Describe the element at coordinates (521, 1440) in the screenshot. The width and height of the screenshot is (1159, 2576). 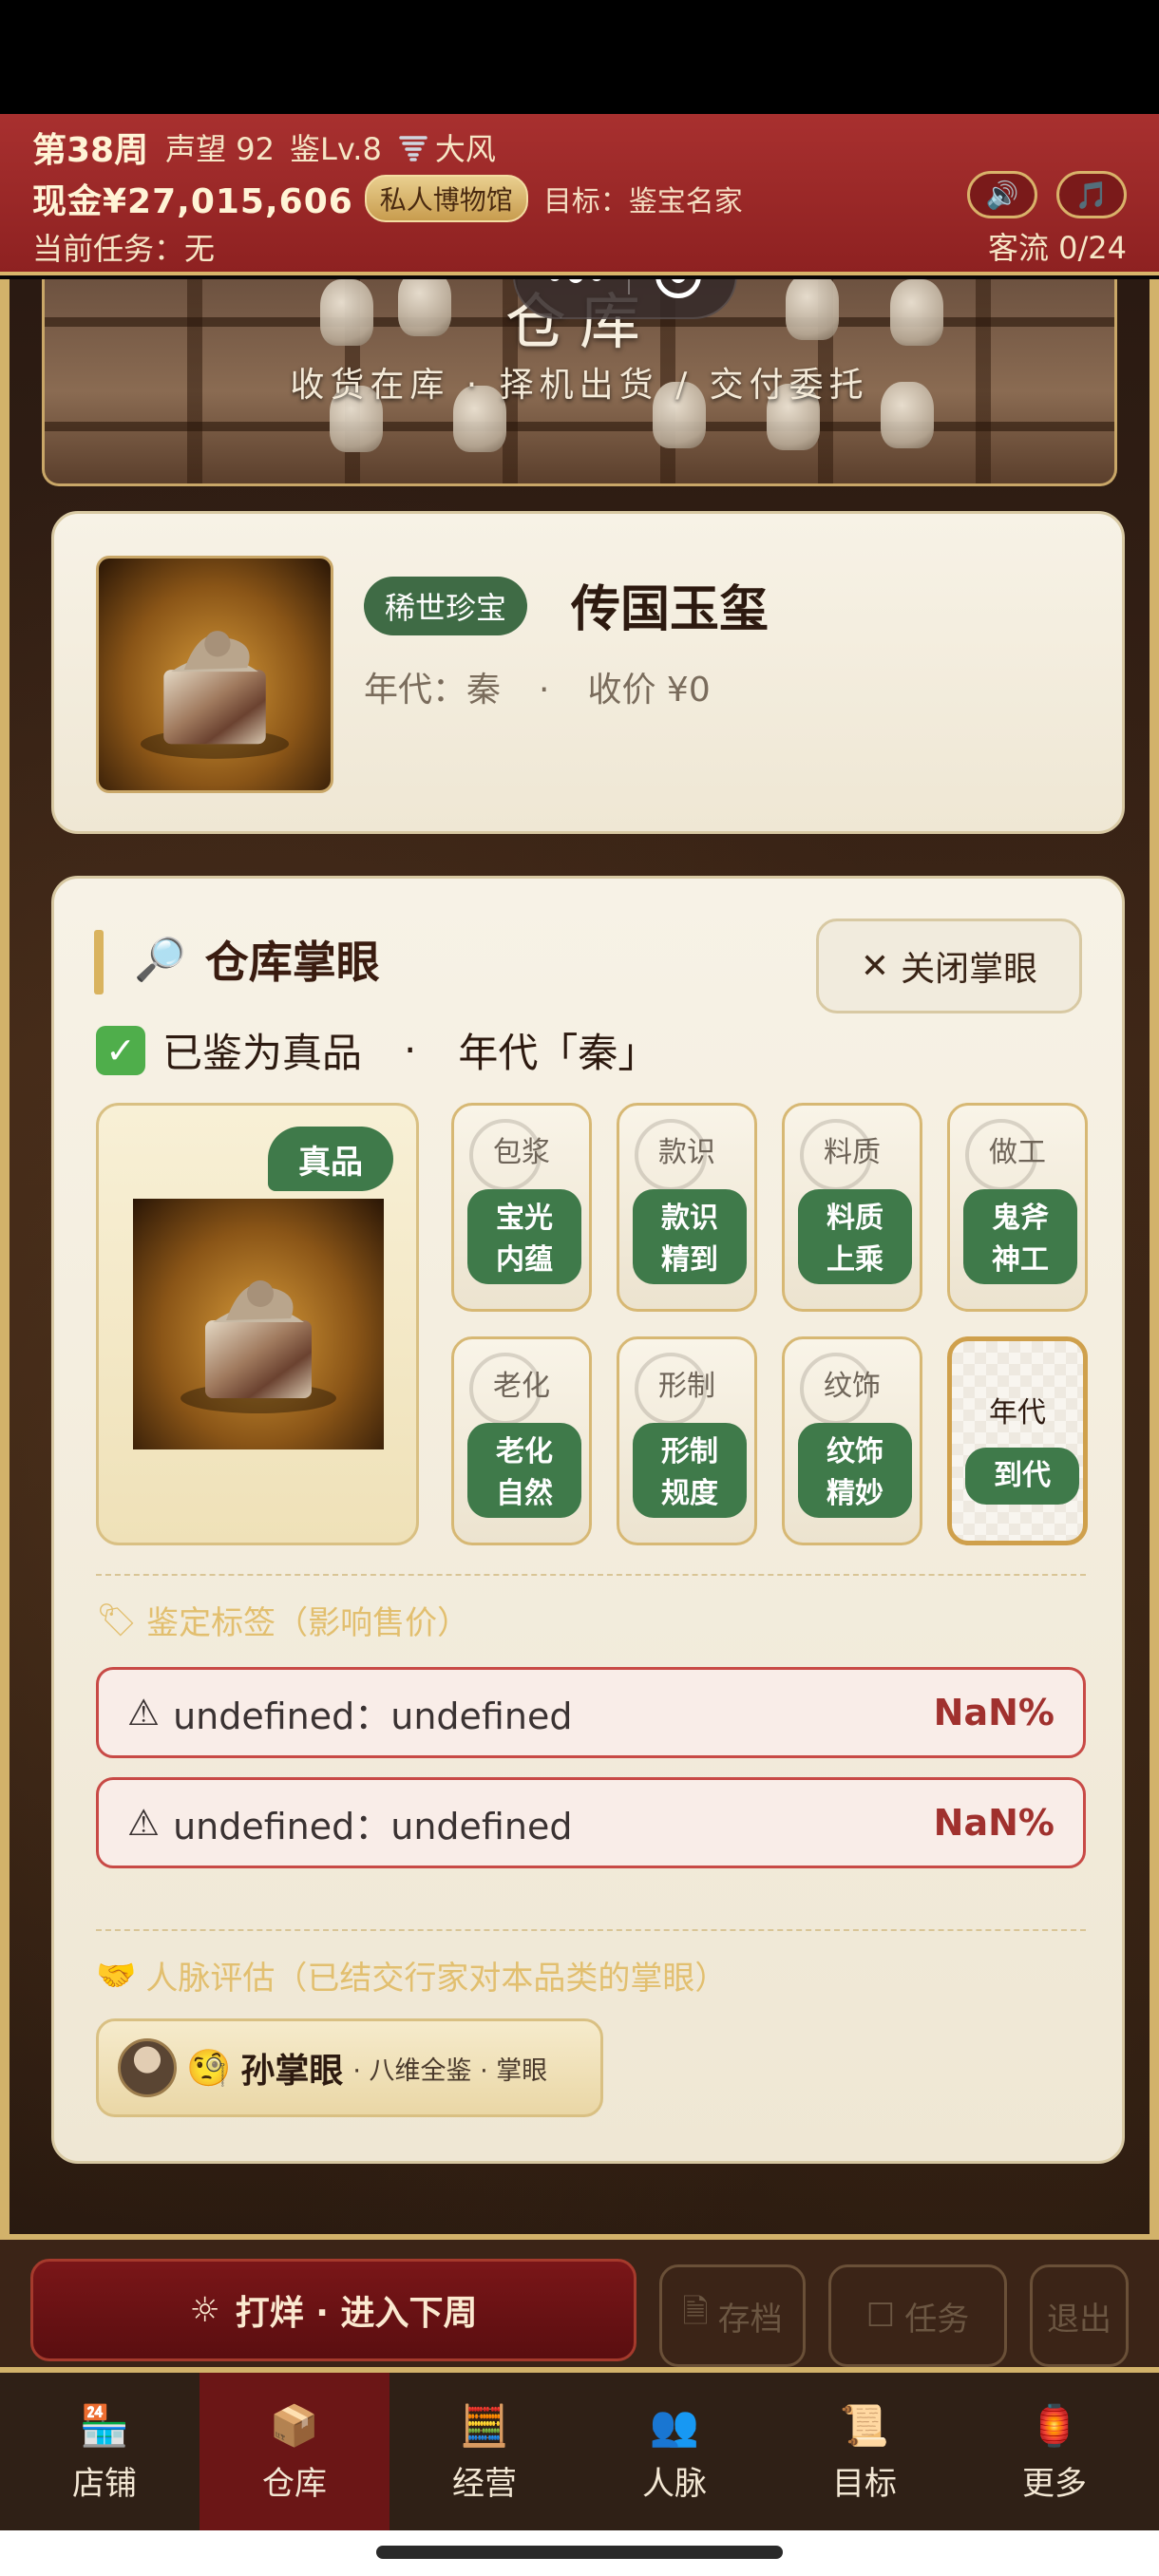
I see `attribute-tile-aging: 老化 老化 自然` at that location.